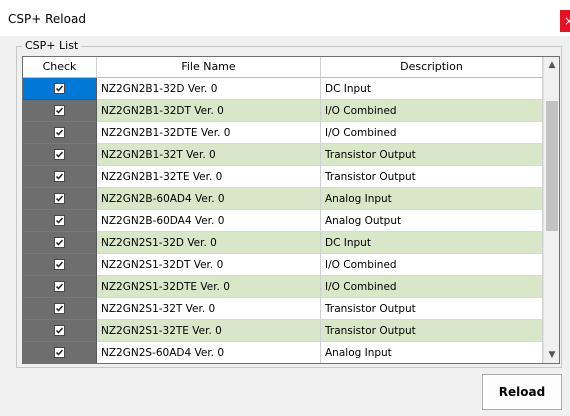 This screenshot has height=416, width=570. I want to click on scroll-up-icon: ▲, so click(551, 65).